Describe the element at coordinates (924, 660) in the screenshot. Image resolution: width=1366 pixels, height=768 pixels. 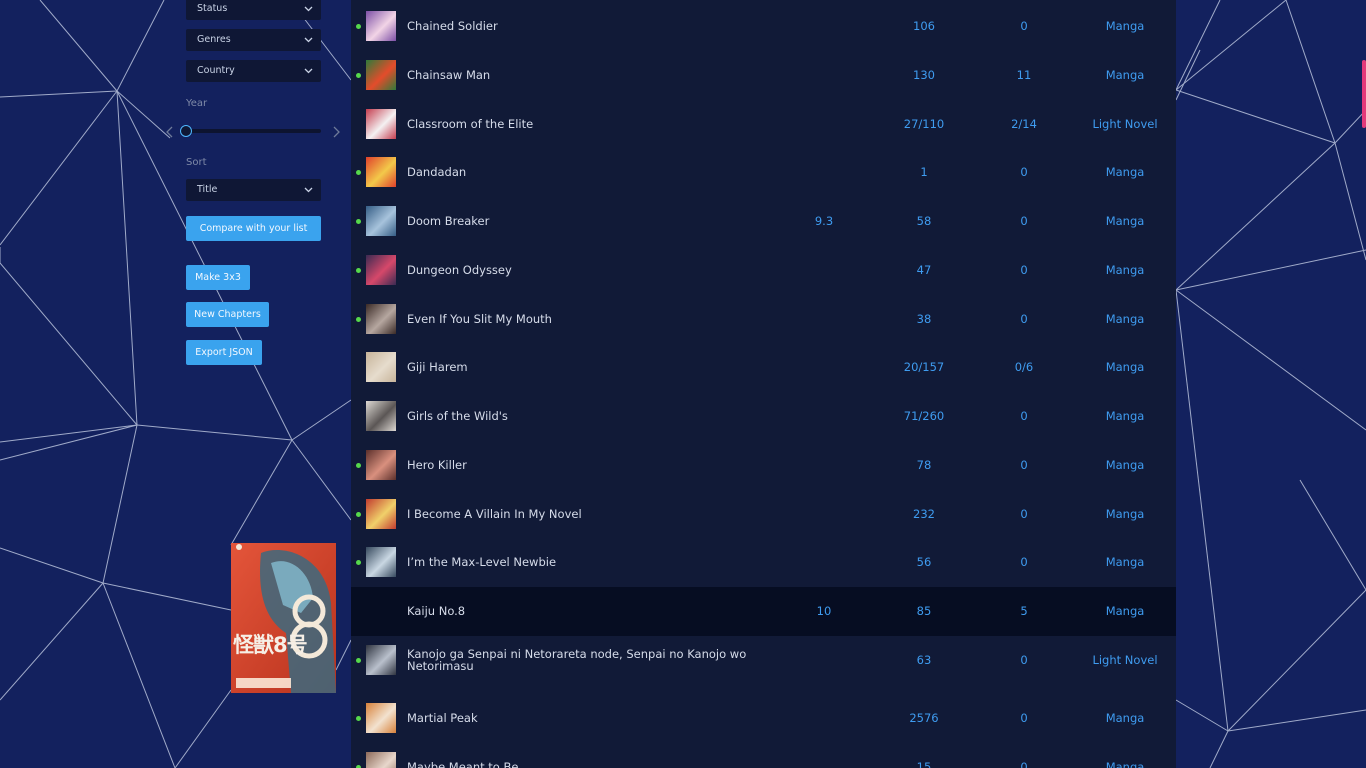
I see `entry-chapters: 63` at that location.